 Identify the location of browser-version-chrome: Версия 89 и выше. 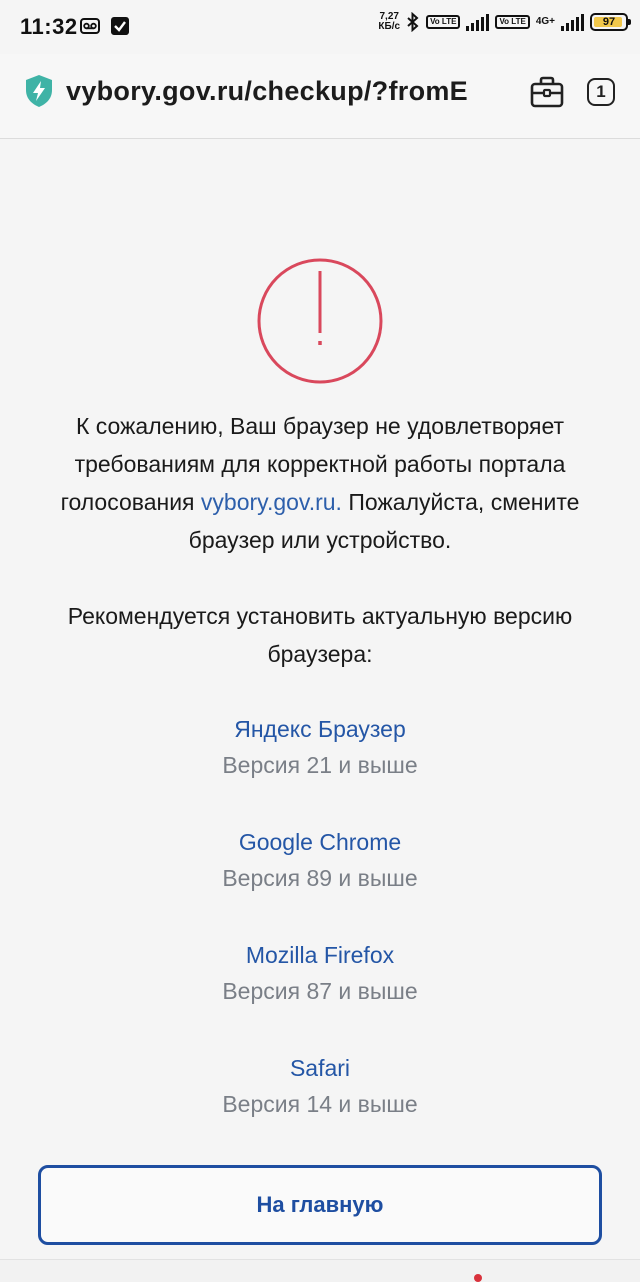
(320, 878).